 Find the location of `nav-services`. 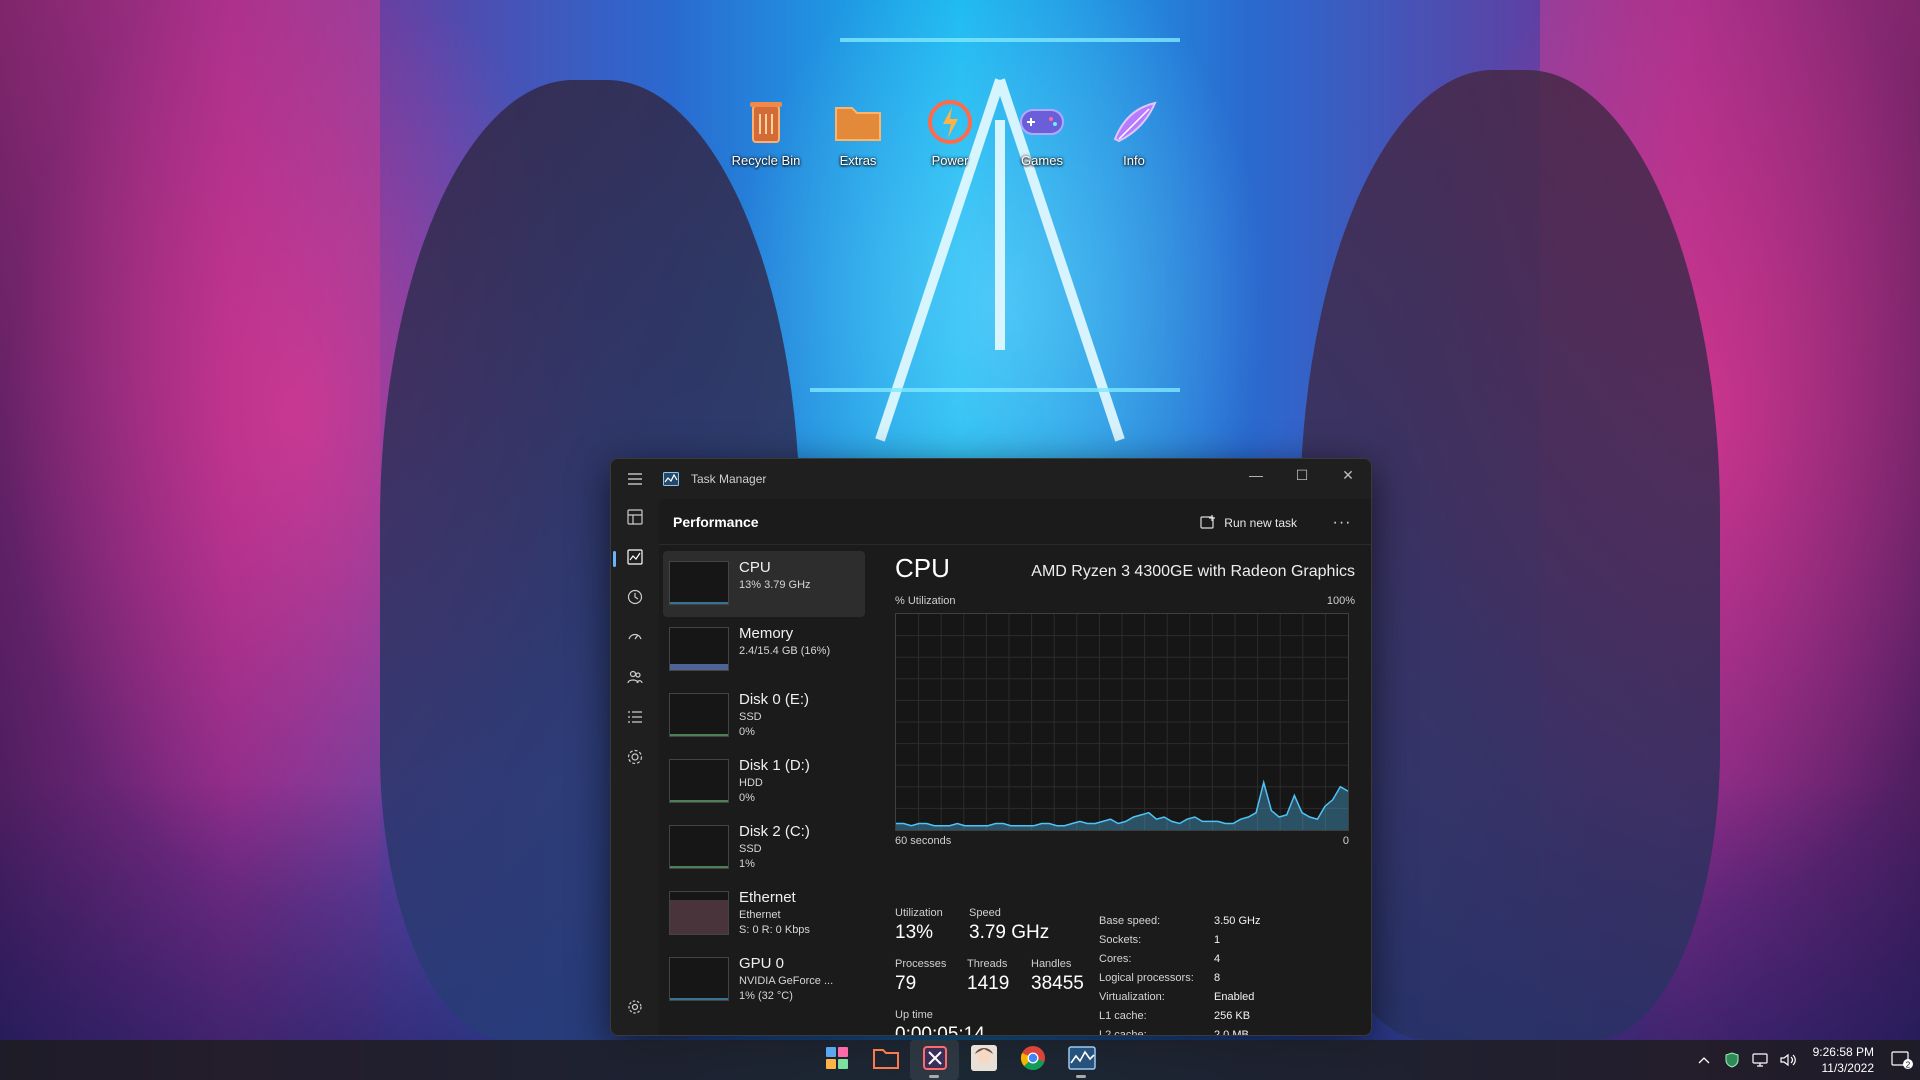

nav-services is located at coordinates (635, 759).